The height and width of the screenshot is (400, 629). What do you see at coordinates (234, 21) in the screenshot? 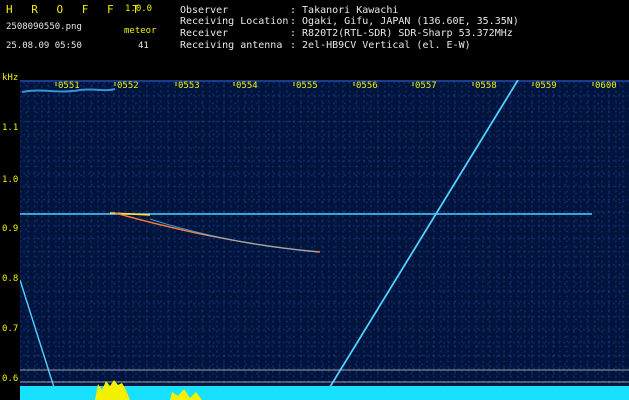
I see `location-label: Receiving Location` at bounding box center [234, 21].